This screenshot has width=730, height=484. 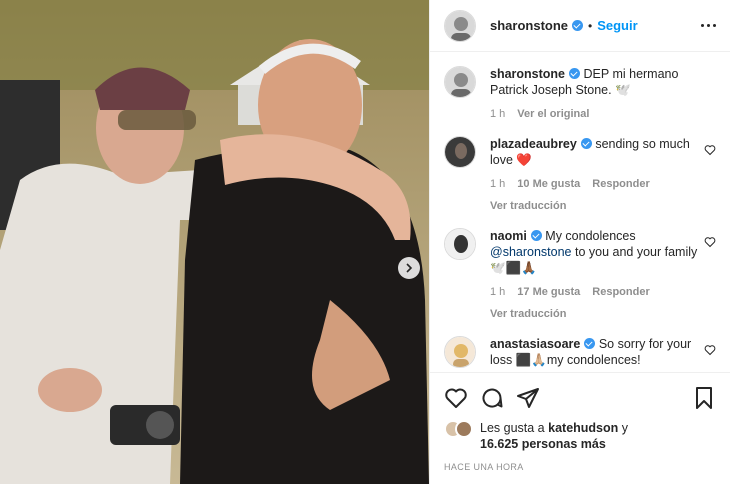 What do you see at coordinates (625, 428) in the screenshot?
I see `likes-and: y` at bounding box center [625, 428].